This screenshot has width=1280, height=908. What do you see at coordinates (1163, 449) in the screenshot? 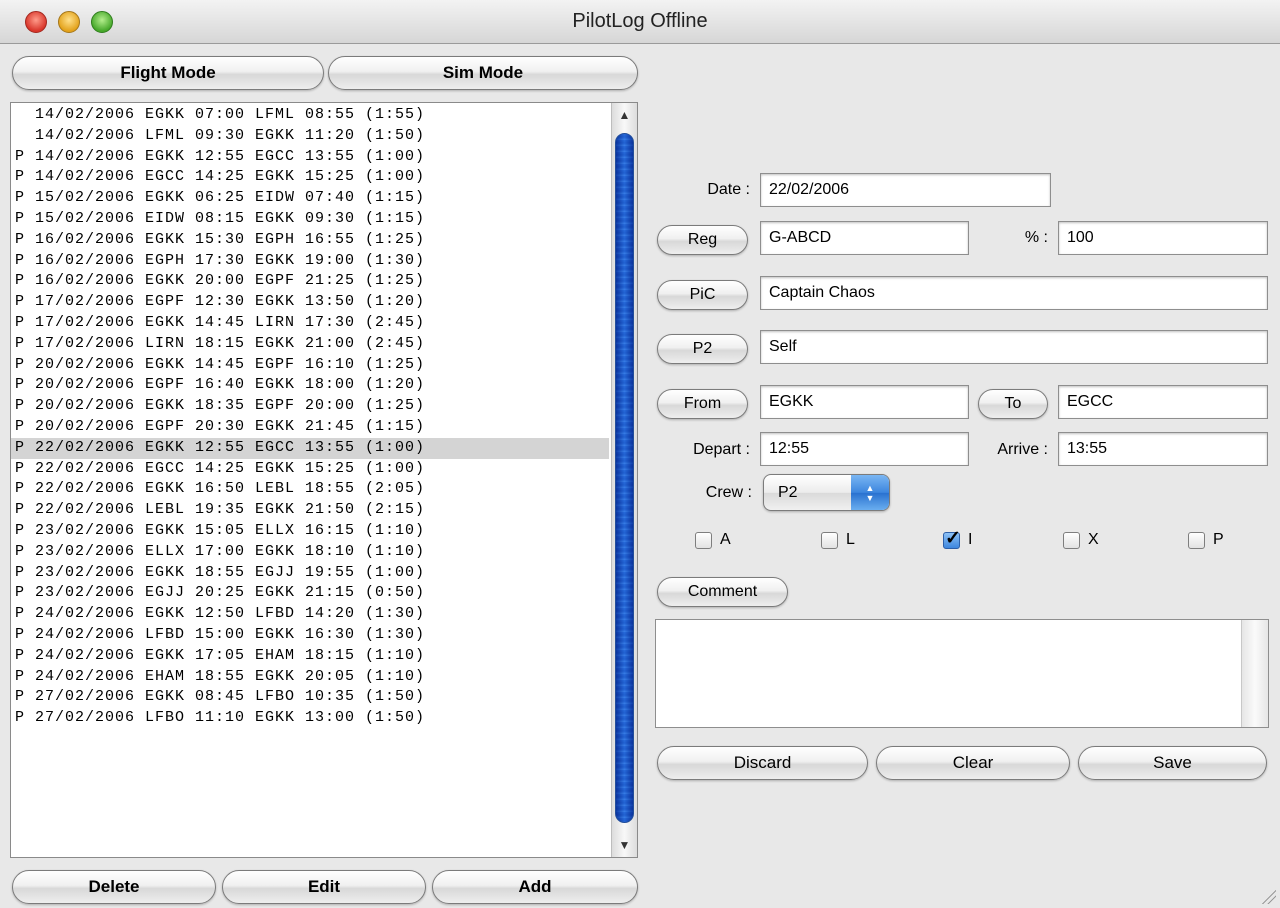
I see `arrive-field: 13:55` at bounding box center [1163, 449].